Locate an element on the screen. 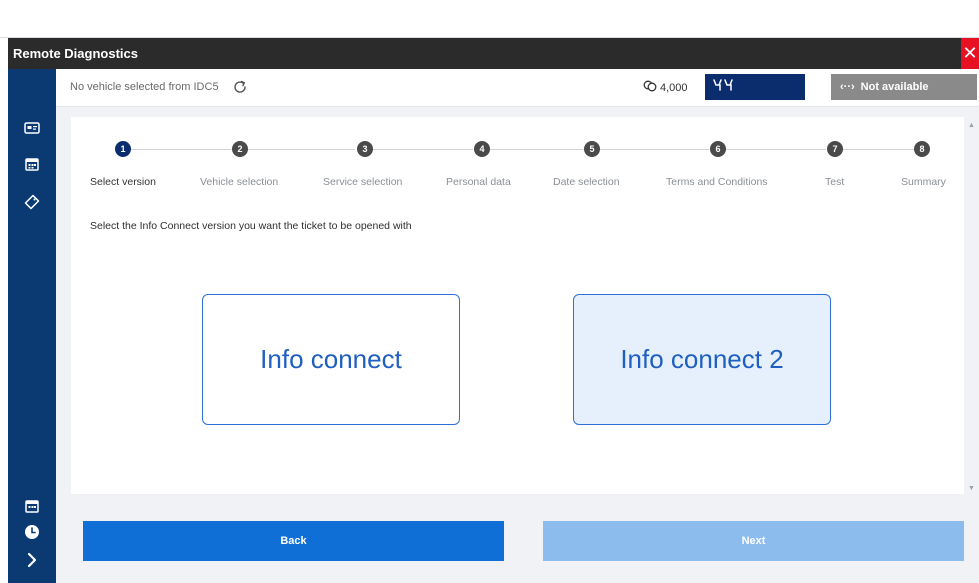 This screenshot has height=583, width=979. next-button: Next is located at coordinates (753, 541).